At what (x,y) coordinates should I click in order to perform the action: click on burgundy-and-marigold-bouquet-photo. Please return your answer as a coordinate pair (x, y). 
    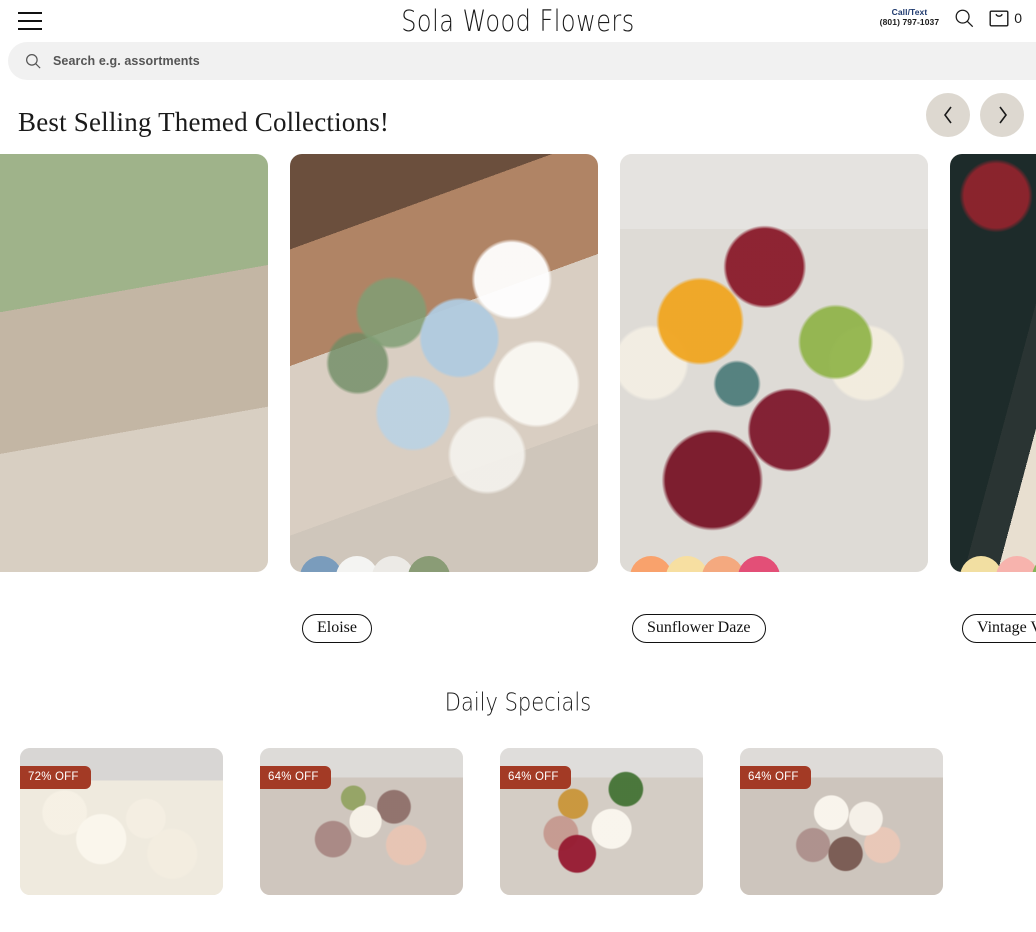
    Looking at the image, I should click on (774, 363).